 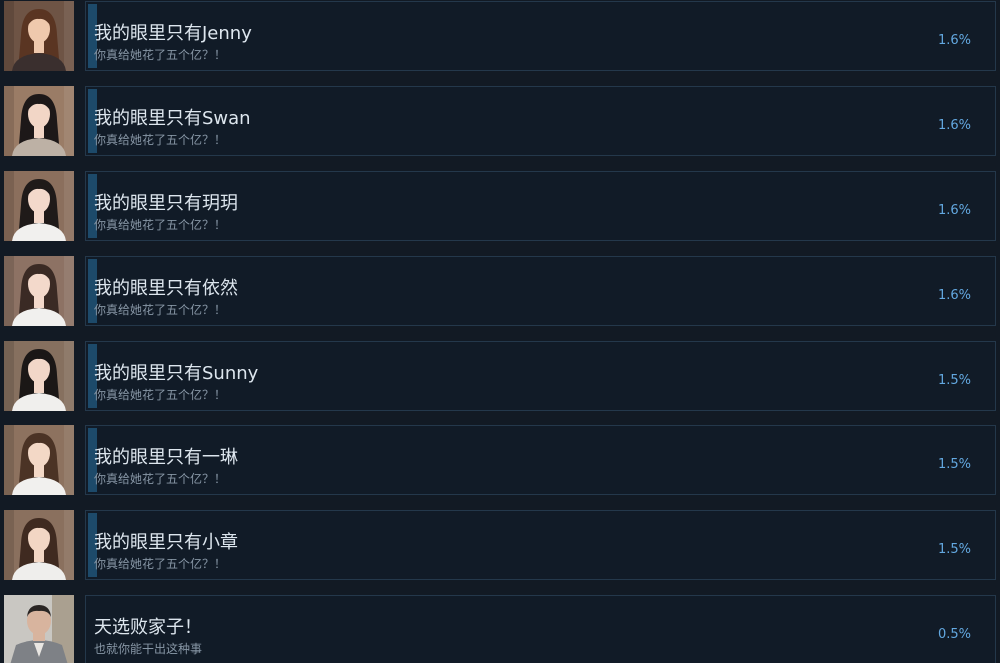 I want to click on achievement-row: 我的眼里只有玥玥你真给她花了五个亿？！ 1.6%, so click(x=500, y=206).